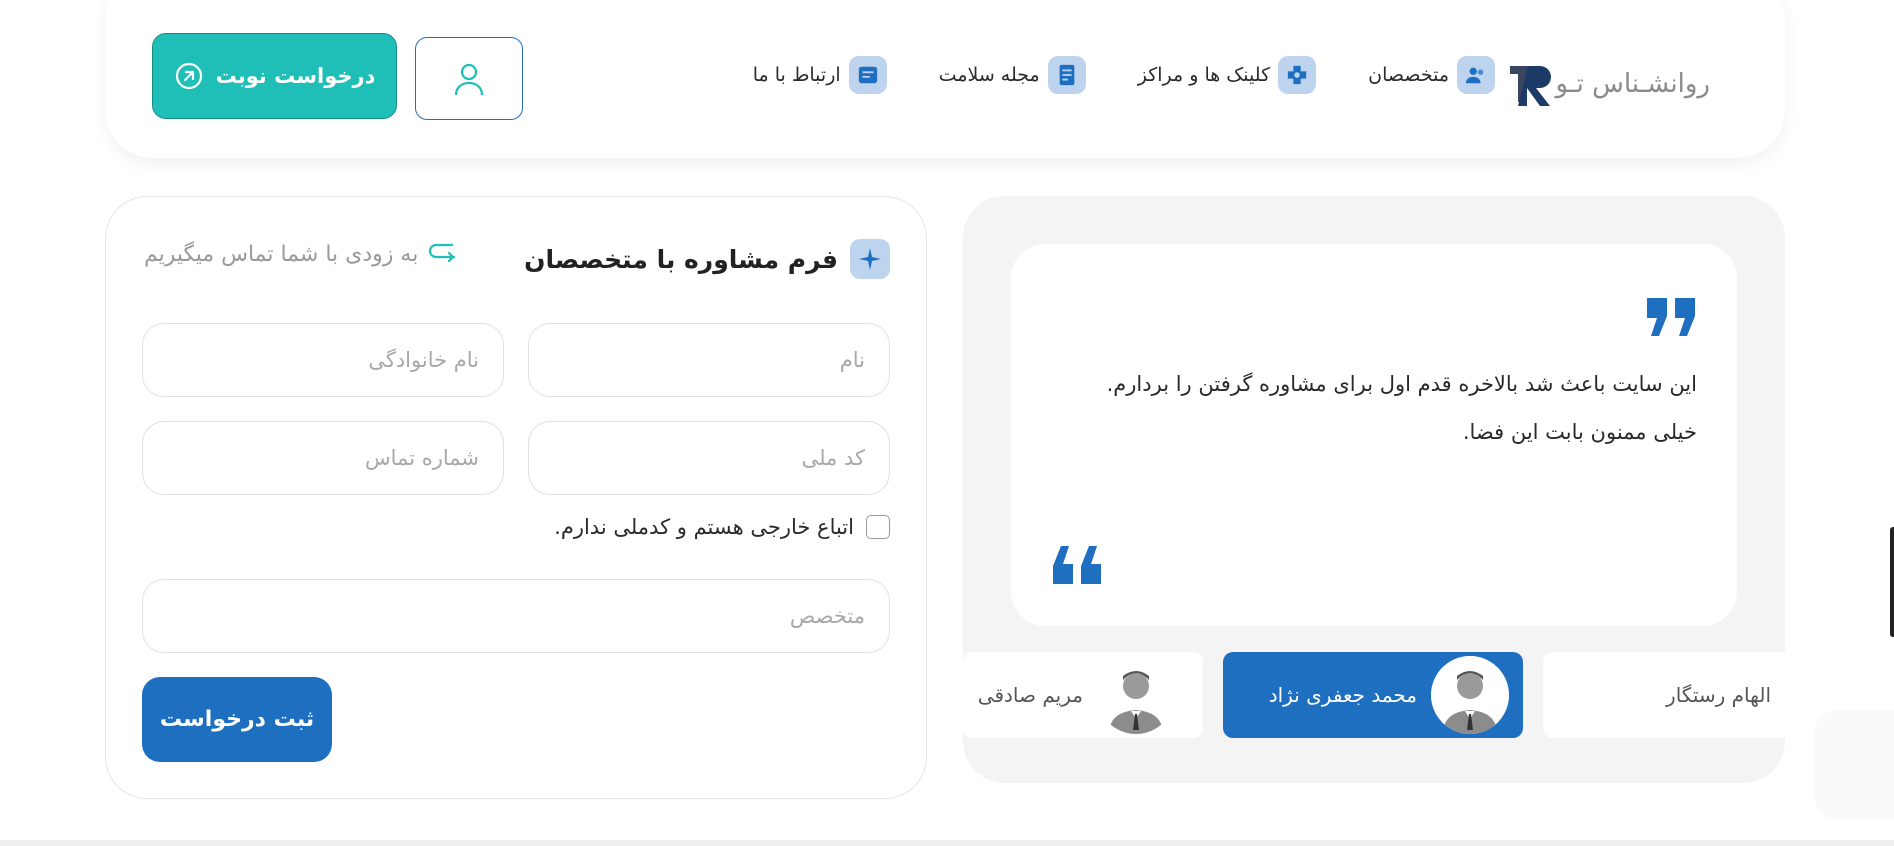  Describe the element at coordinates (323, 458) in the screenshot. I see `phone-input` at that location.